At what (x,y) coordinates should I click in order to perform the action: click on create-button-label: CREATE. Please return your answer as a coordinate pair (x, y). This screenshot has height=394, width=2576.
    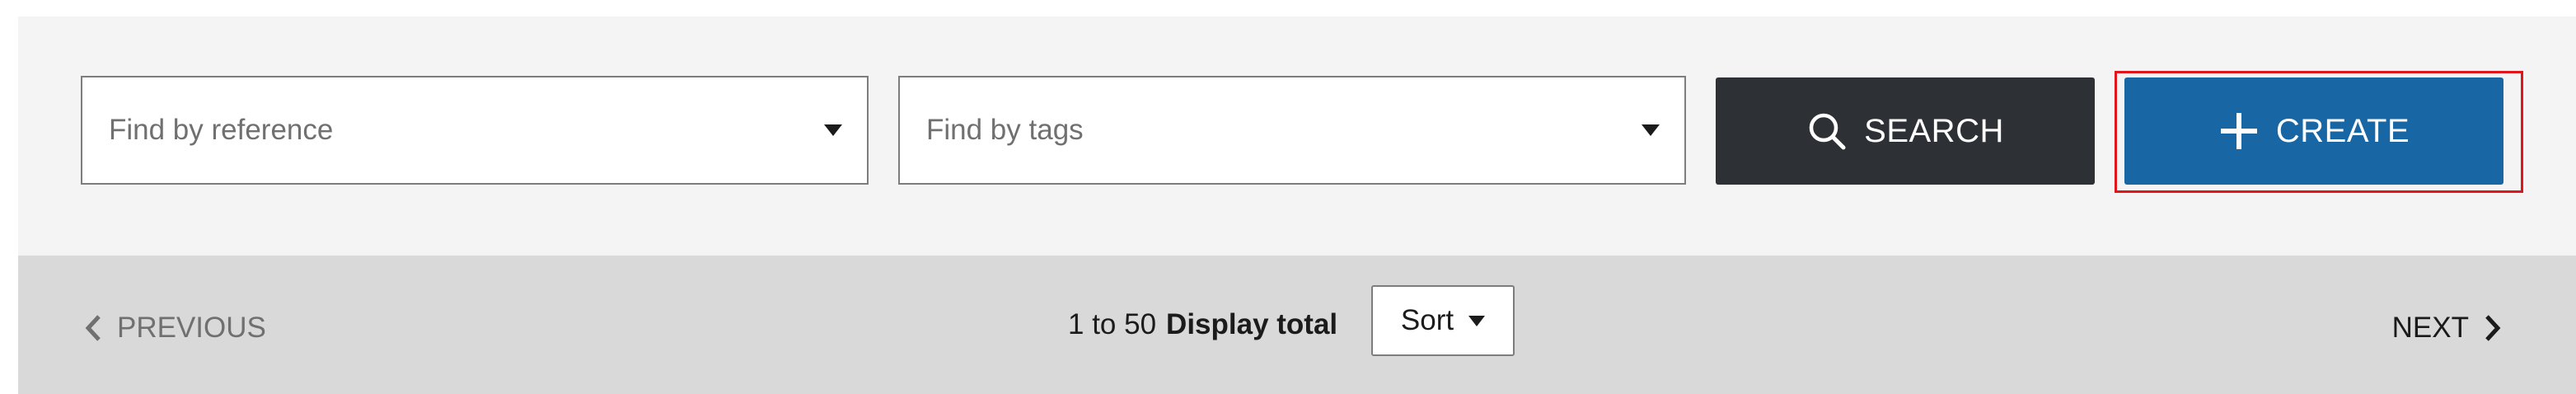
    Looking at the image, I should click on (2342, 130).